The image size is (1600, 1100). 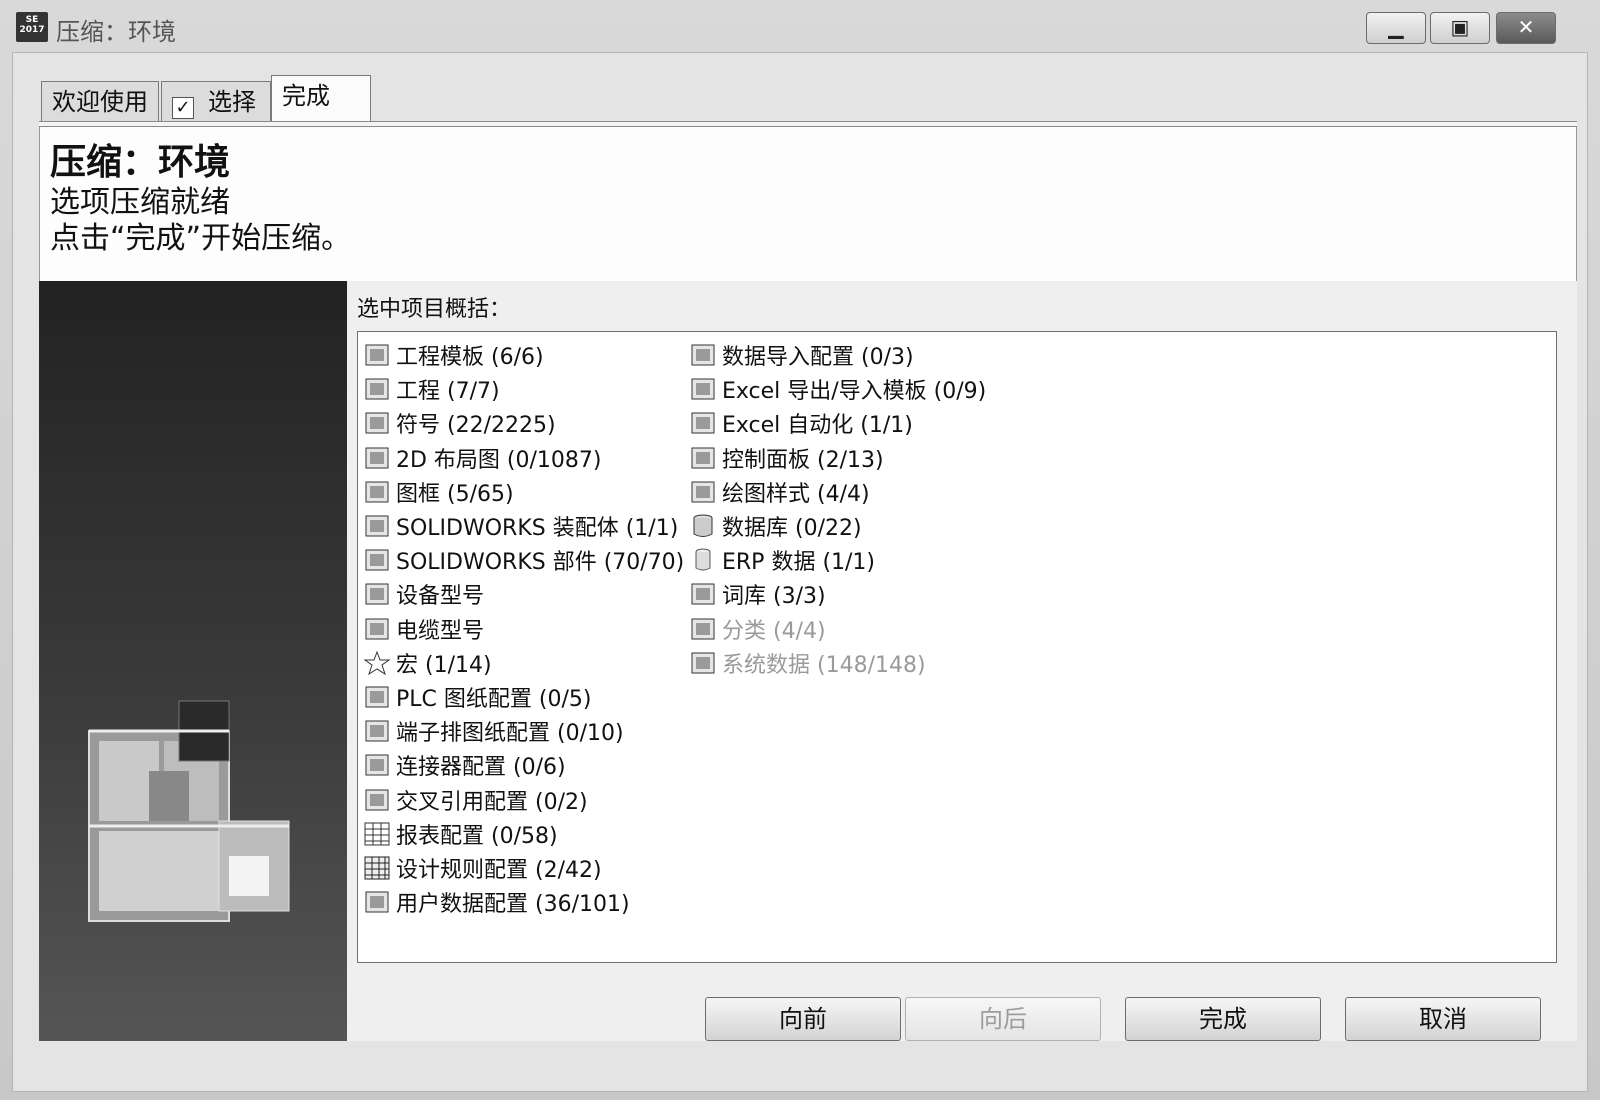 I want to click on excel-xls-icon, so click(x=703, y=389).